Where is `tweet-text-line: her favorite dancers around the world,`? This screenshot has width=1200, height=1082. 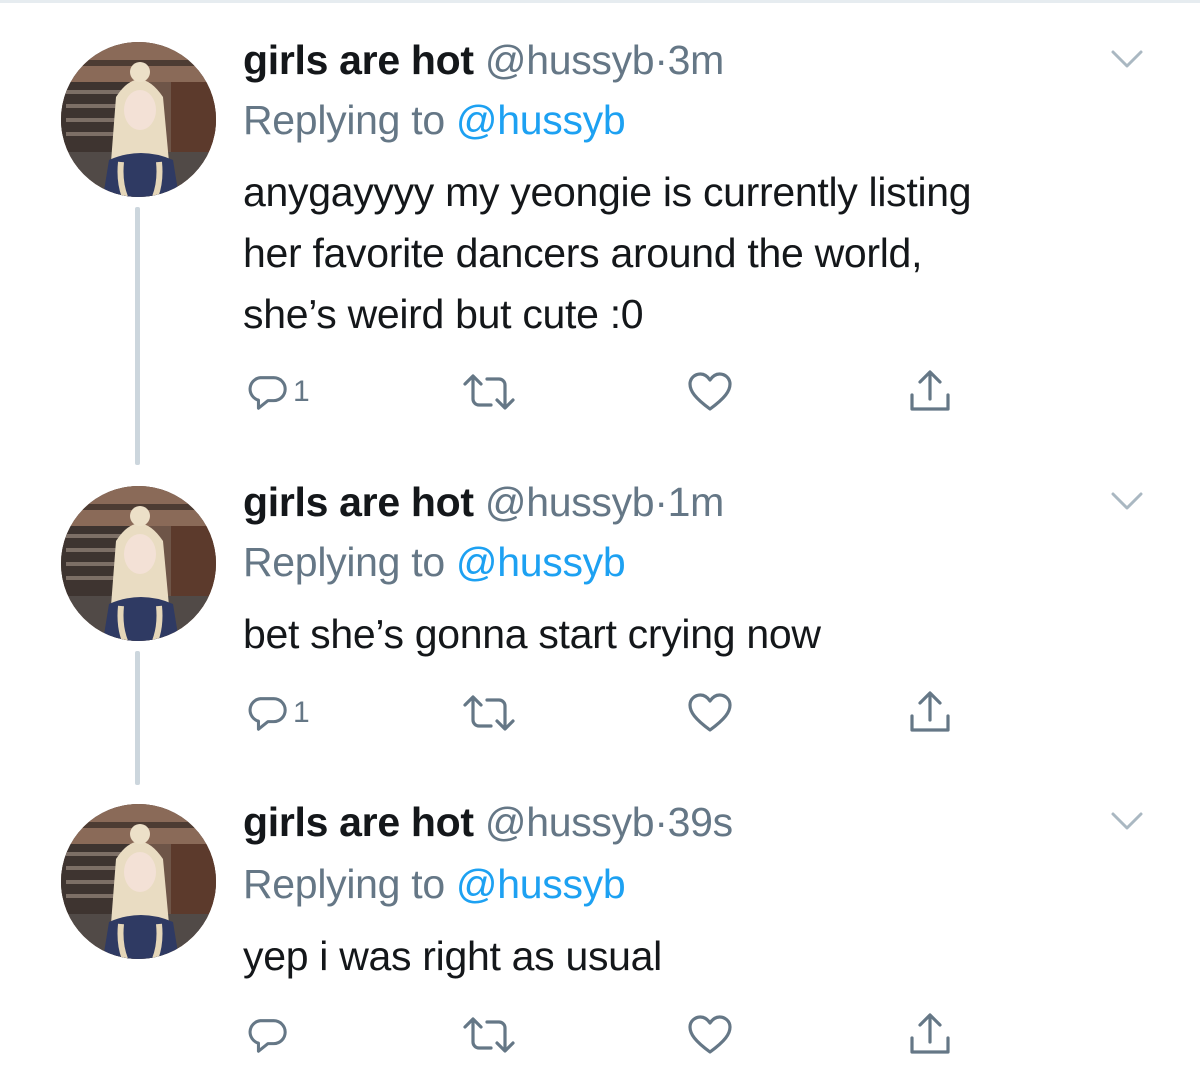
tweet-text-line: her favorite dancers around the world, is located at coordinates (583, 253).